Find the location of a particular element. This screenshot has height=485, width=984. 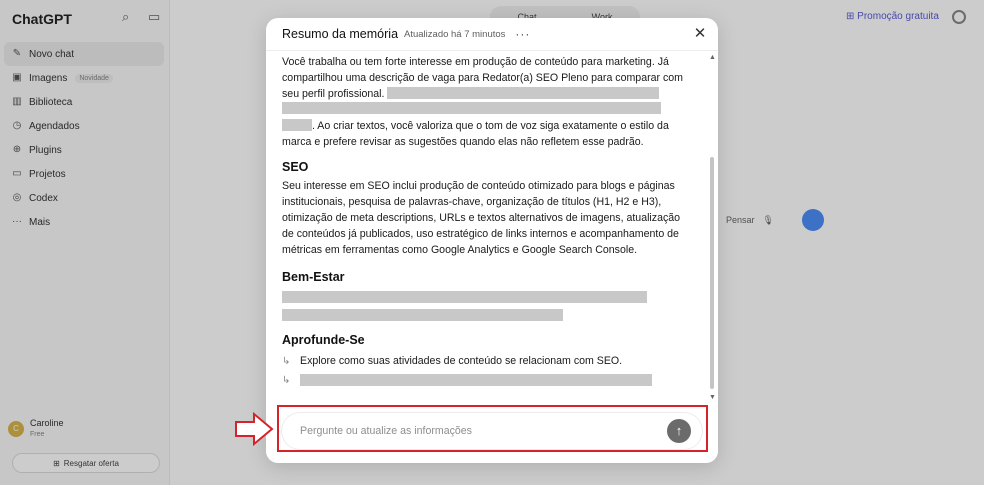

section-title-wellbeing: Bem-Estar is located at coordinates (313, 277).